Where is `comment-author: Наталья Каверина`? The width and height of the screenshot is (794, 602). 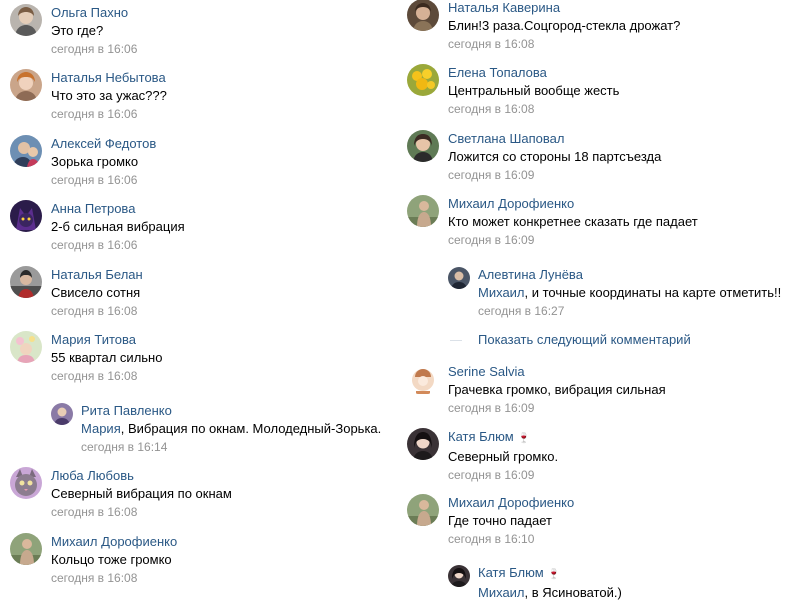 comment-author: Наталья Каверина is located at coordinates (619, 8).